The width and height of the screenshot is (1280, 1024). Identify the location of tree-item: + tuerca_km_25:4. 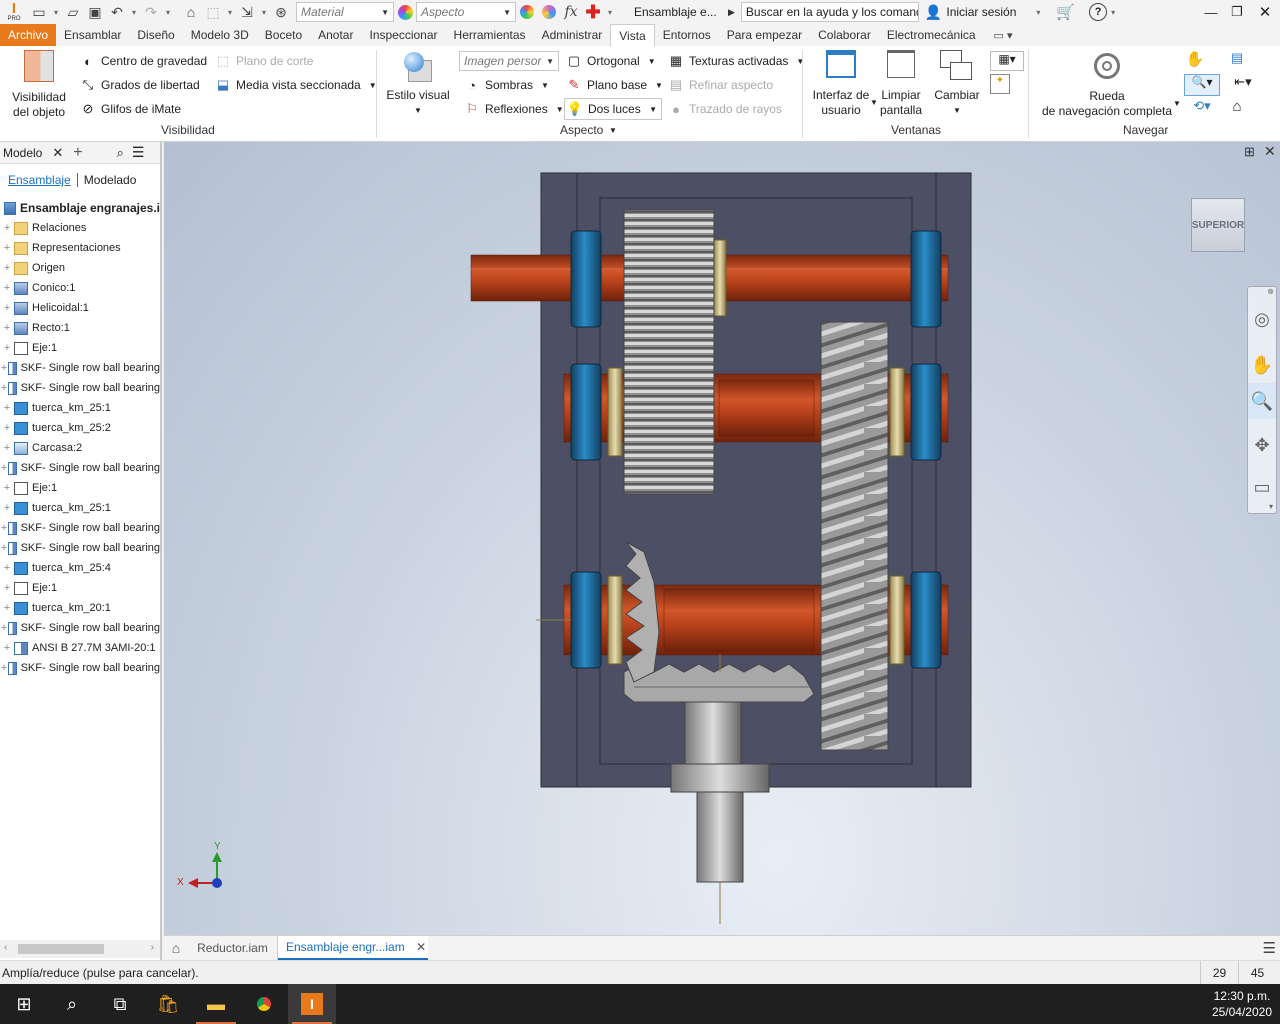
(80, 568).